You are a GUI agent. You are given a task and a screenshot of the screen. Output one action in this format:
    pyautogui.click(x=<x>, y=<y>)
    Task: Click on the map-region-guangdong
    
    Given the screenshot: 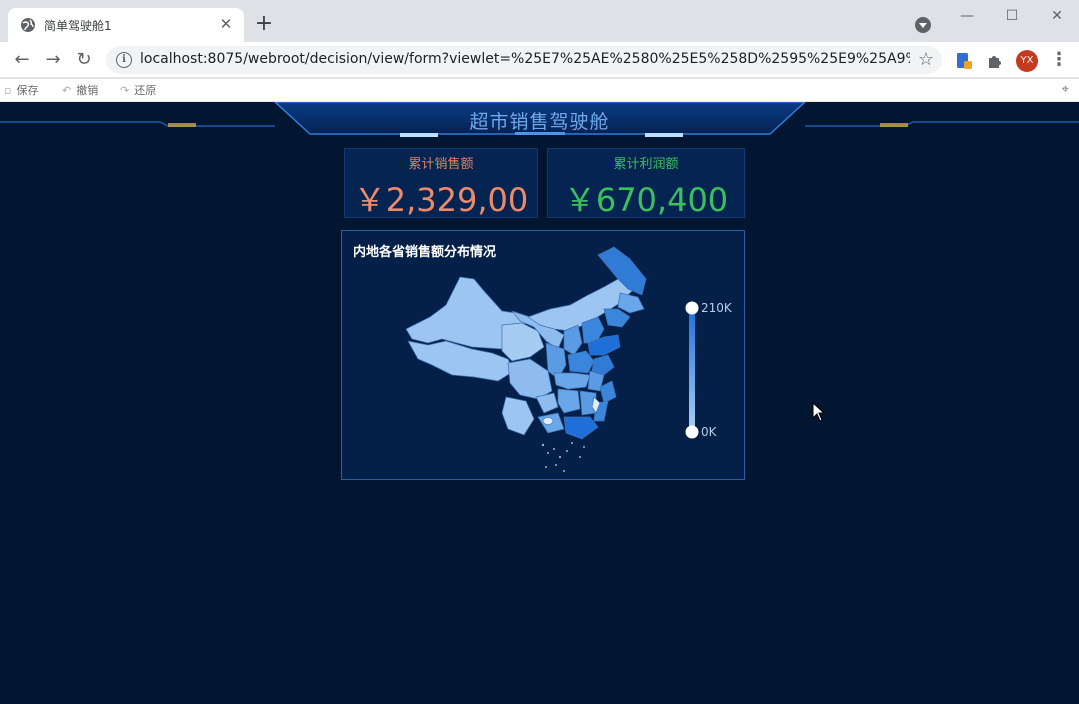 What is the action you would take?
    pyautogui.click(x=581, y=428)
    